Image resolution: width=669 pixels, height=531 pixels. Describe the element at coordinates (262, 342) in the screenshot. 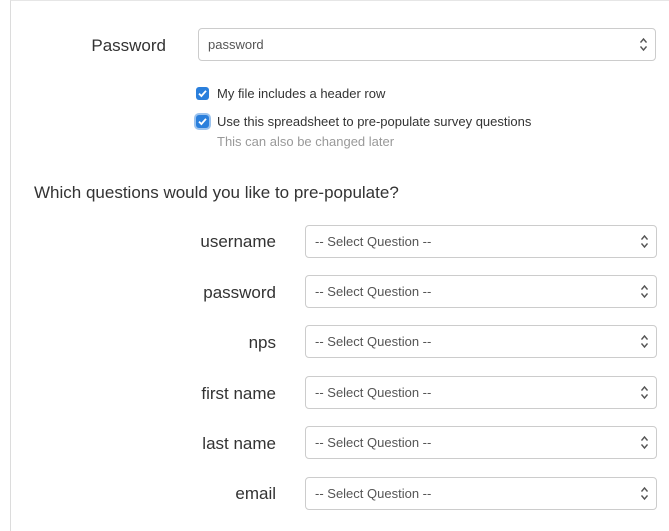

I see `mapping-row-label: nps` at that location.